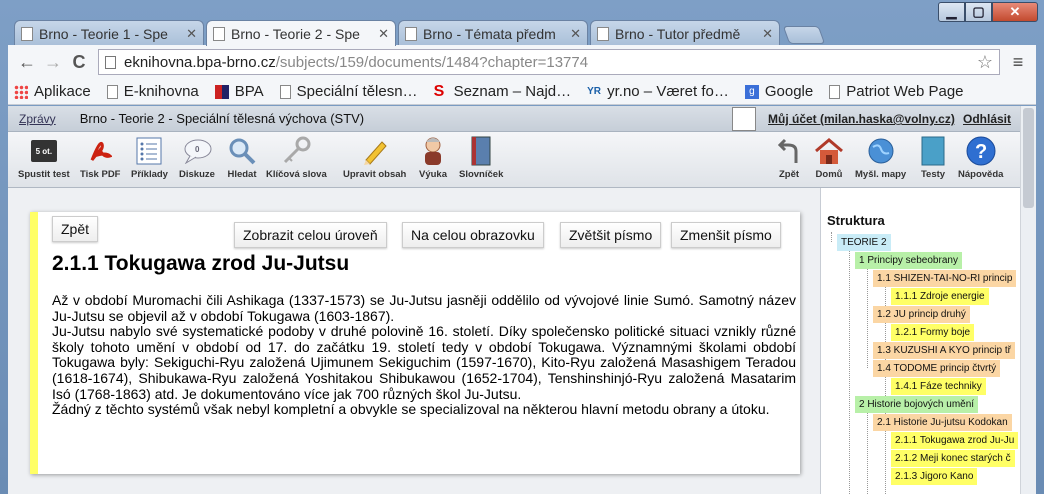 The height and width of the screenshot is (494, 1044). I want to click on tree-node: 2.1.3 Jigoro Kano, so click(934, 476).